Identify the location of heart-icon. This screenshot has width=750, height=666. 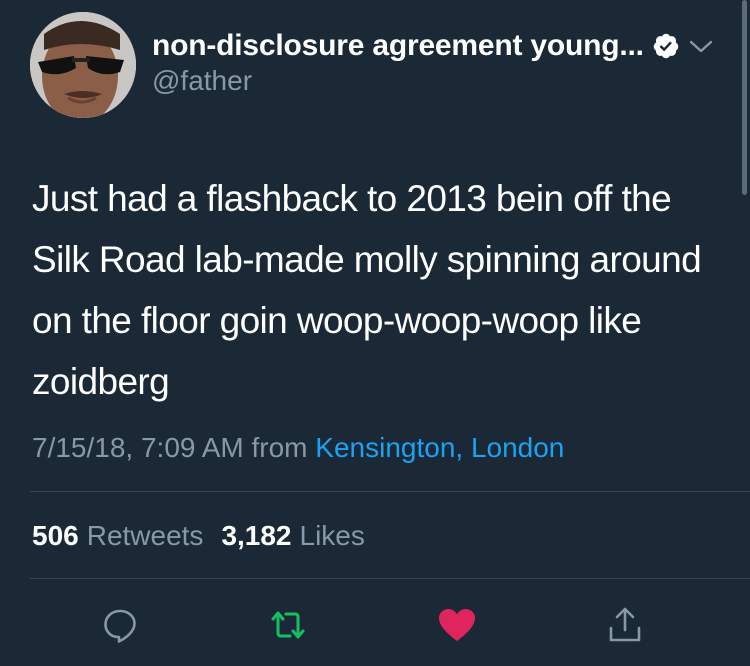
(457, 625).